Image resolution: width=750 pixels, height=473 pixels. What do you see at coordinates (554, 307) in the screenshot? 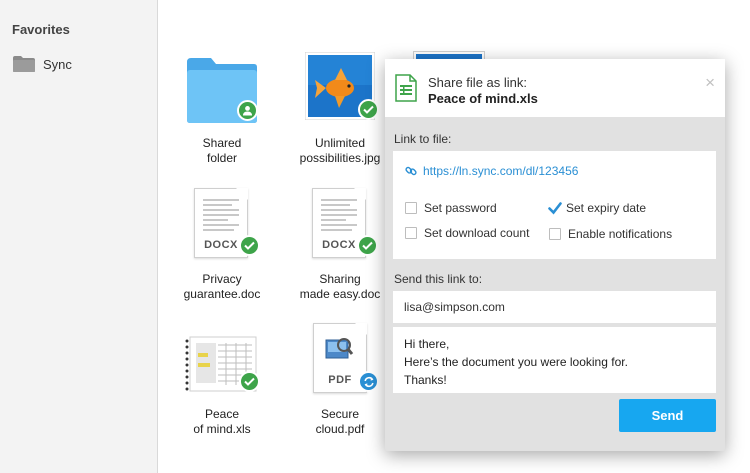
I see `recipient-email-field: lisa@simpson.com` at bounding box center [554, 307].